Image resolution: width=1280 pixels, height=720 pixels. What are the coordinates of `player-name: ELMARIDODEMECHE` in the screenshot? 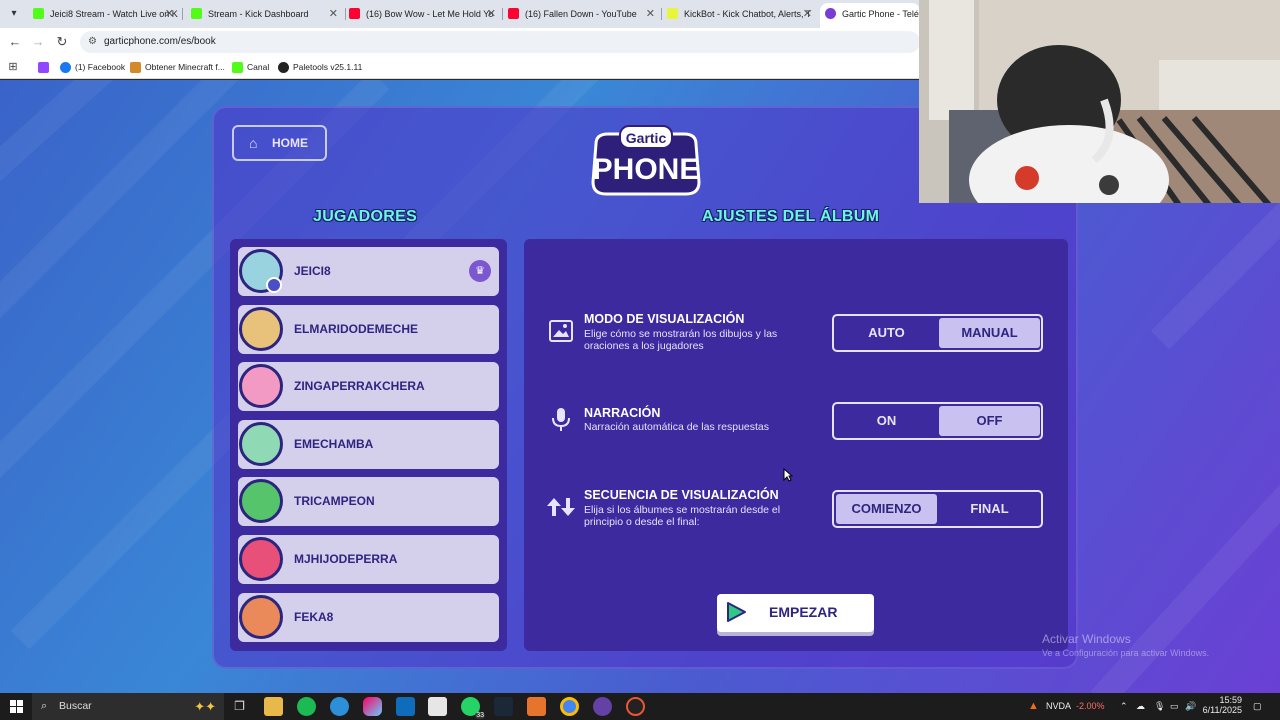 It's located at (356, 329).